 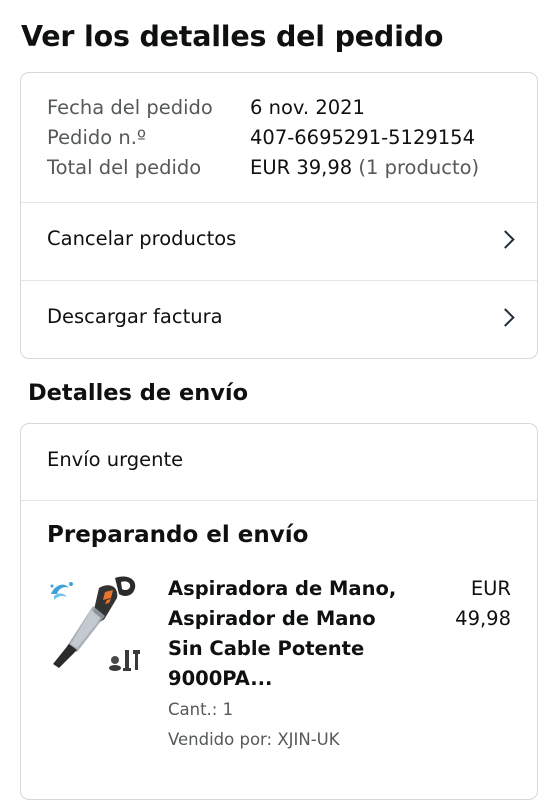 I want to click on order-number-value: 407-6695291-5129154, so click(x=362, y=137).